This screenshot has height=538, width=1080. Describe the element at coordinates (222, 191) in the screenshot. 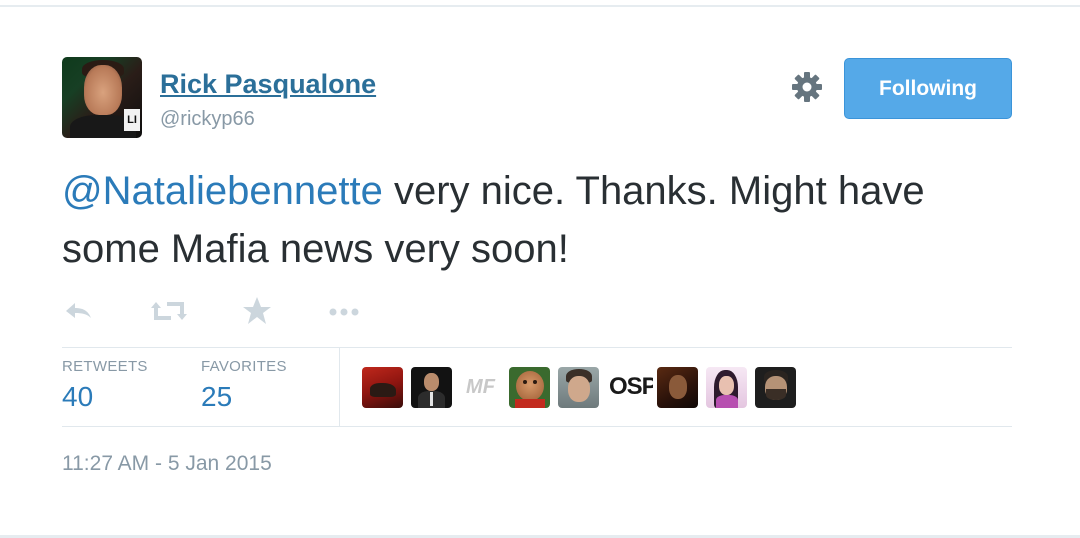

I see `mention-link: @Nataliebennette` at that location.